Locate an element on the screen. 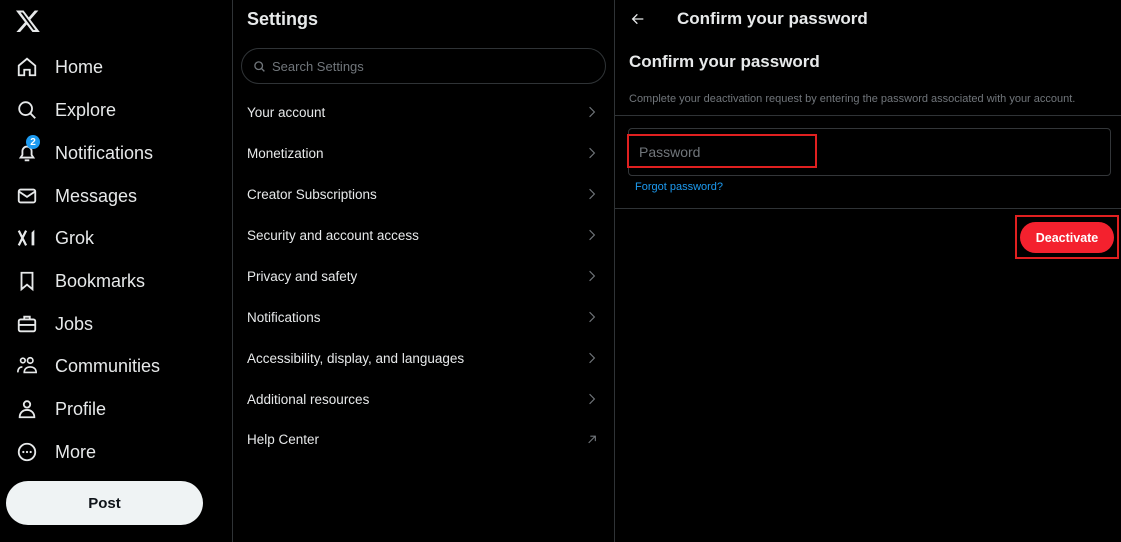 This screenshot has width=1121, height=542. forgot-password-link: Forgot password? is located at coordinates (679, 187).